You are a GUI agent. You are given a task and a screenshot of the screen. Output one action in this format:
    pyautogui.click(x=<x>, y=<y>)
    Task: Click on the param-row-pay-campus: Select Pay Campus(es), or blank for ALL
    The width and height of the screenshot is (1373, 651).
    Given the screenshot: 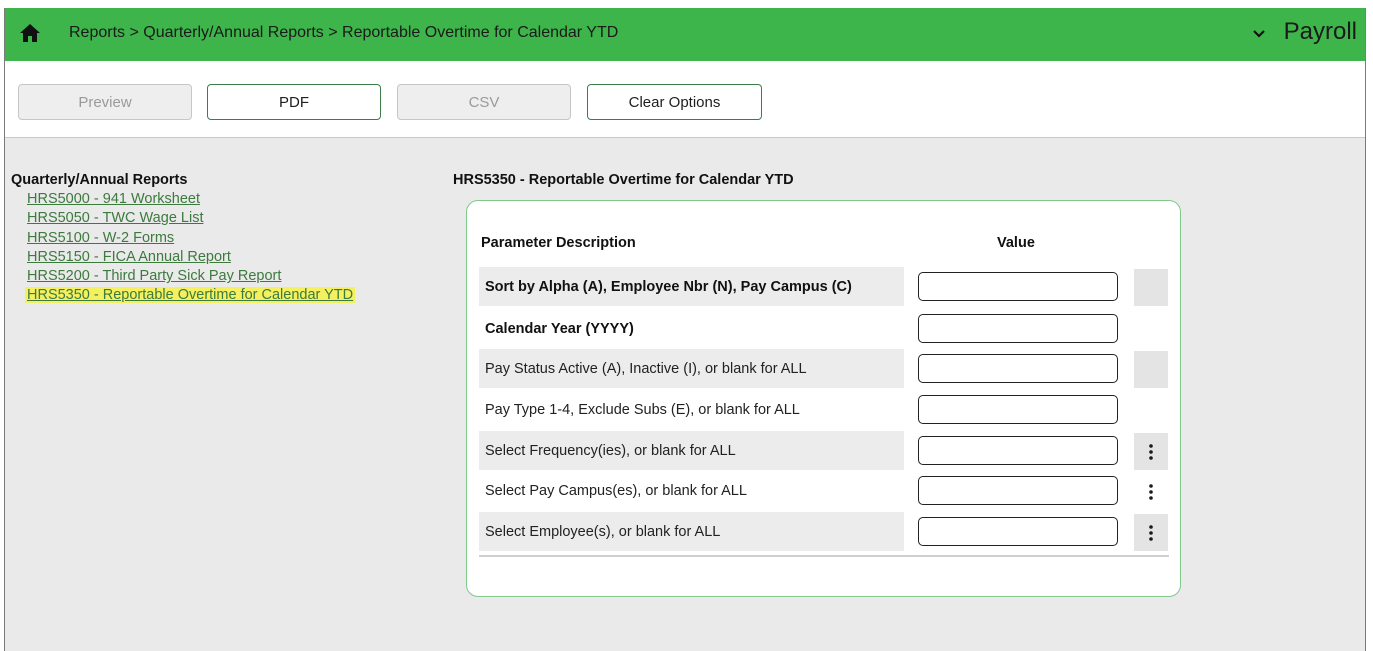 What is the action you would take?
    pyautogui.click(x=824, y=490)
    